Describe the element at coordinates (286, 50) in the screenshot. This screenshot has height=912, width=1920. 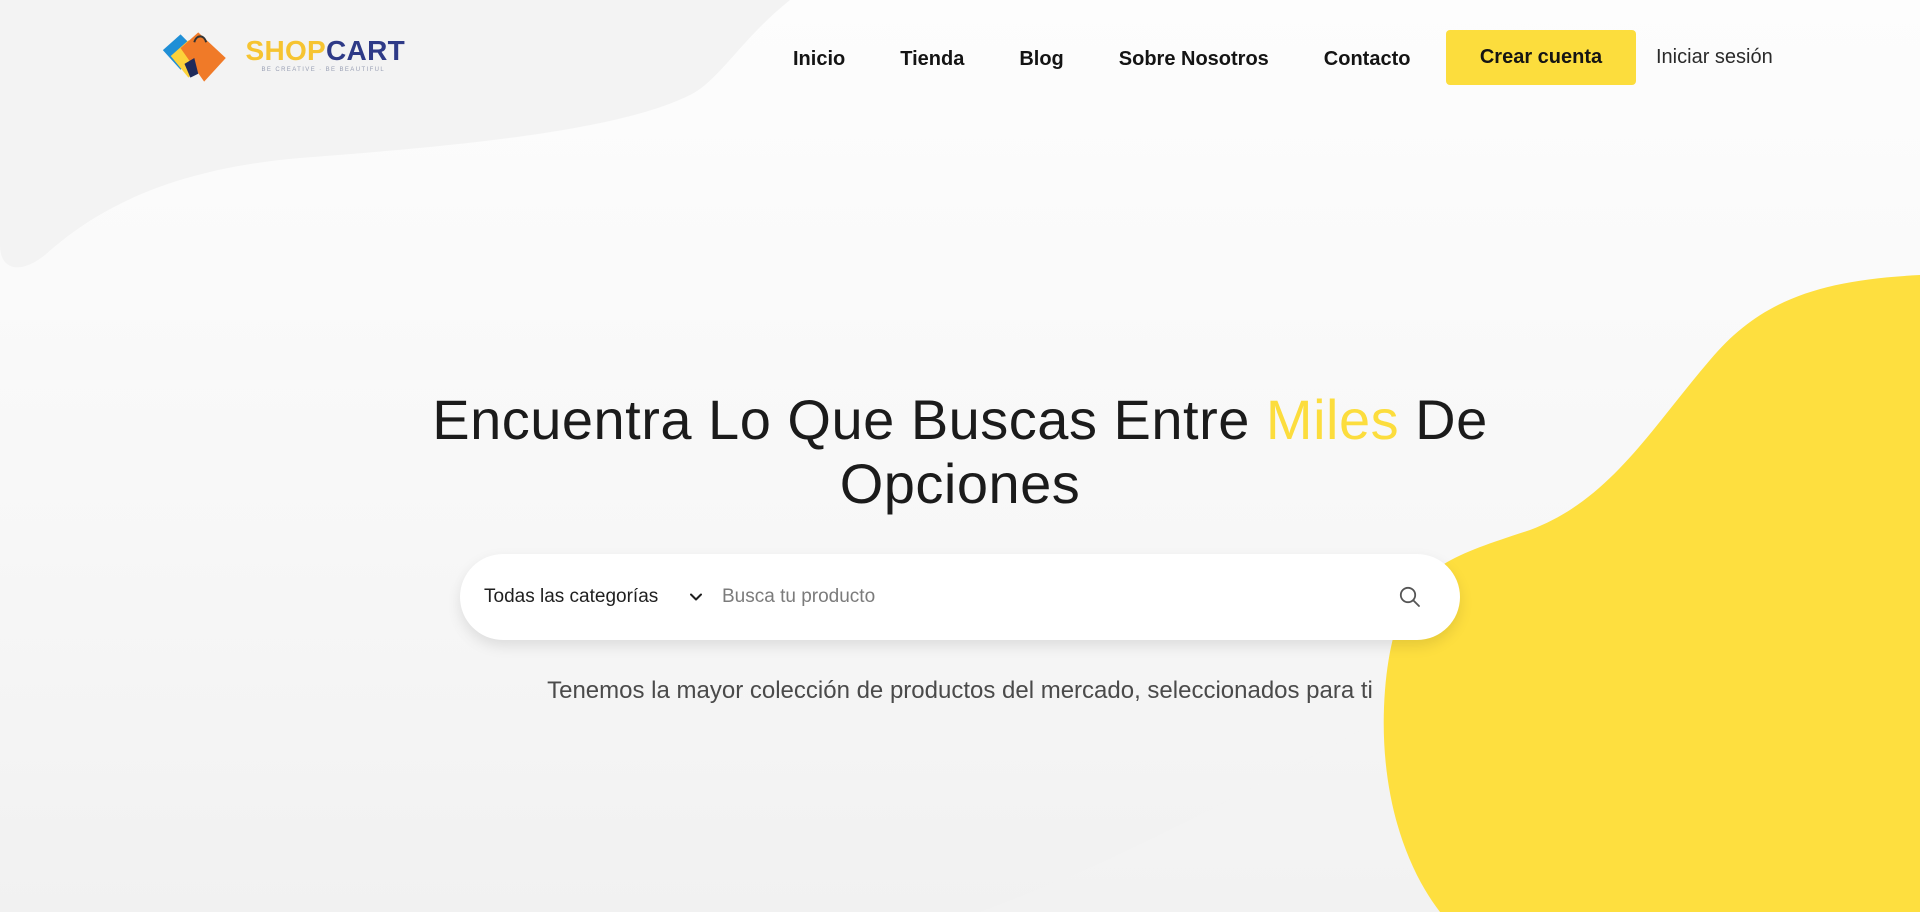
I see `logo-shop-text: SHOP` at that location.